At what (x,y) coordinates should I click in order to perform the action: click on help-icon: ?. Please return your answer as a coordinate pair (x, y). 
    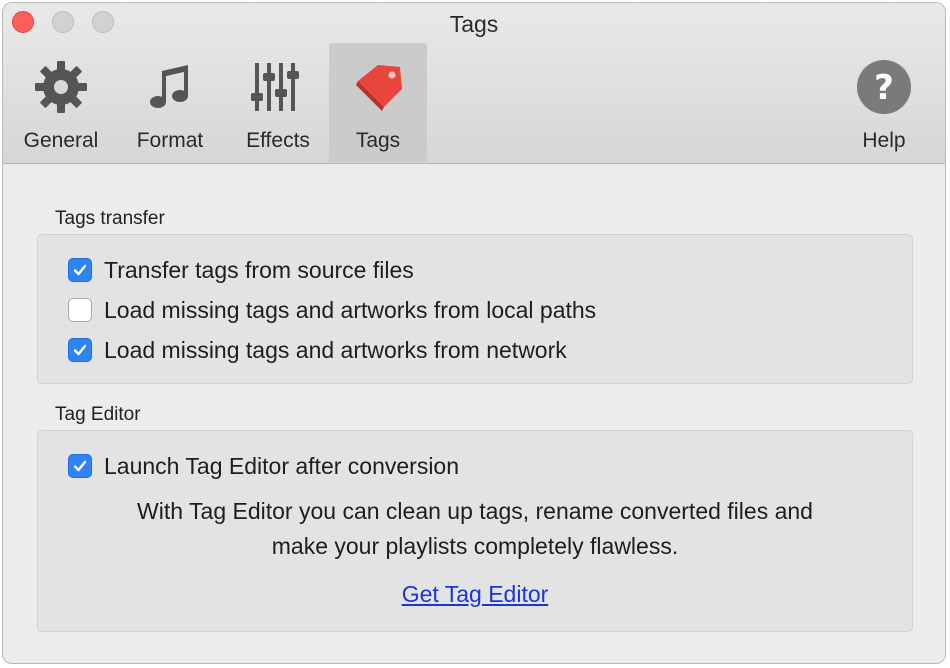
    Looking at the image, I should click on (884, 87).